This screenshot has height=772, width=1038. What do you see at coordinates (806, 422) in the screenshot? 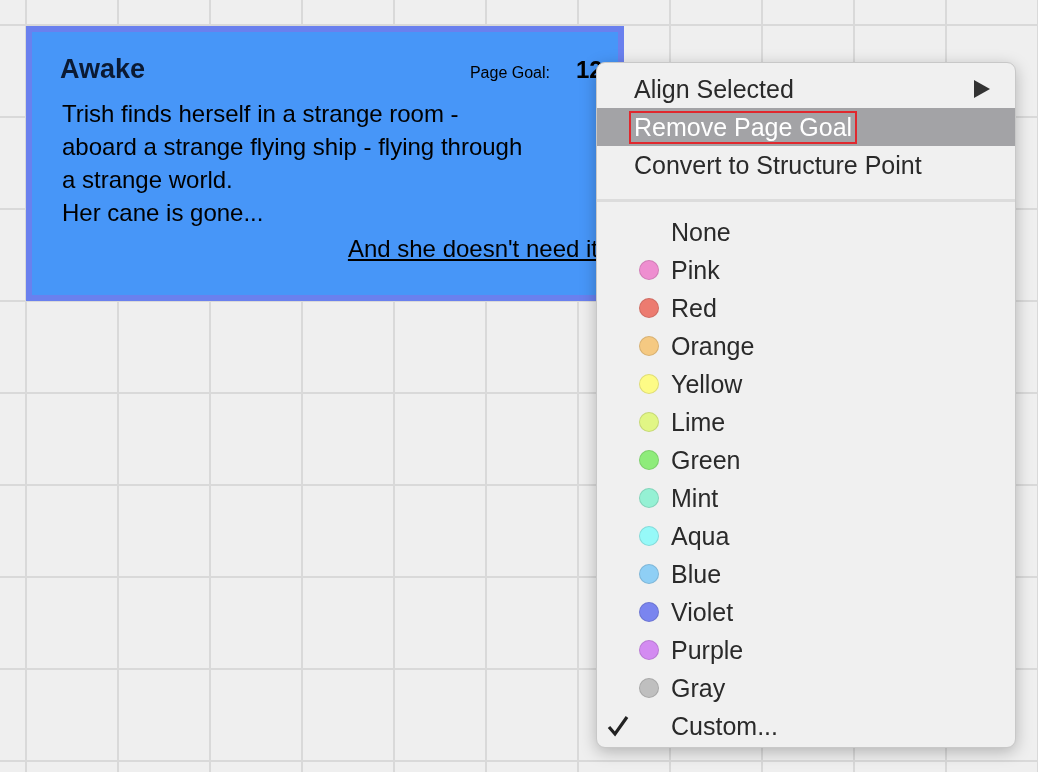
I see `menu-item: Lime` at bounding box center [806, 422].